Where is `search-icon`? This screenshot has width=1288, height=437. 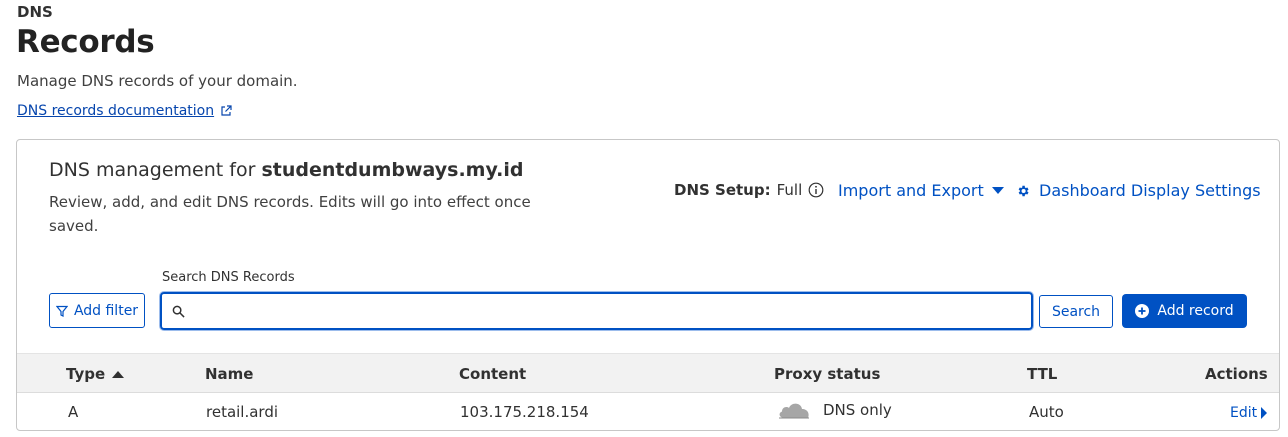 search-icon is located at coordinates (178, 311).